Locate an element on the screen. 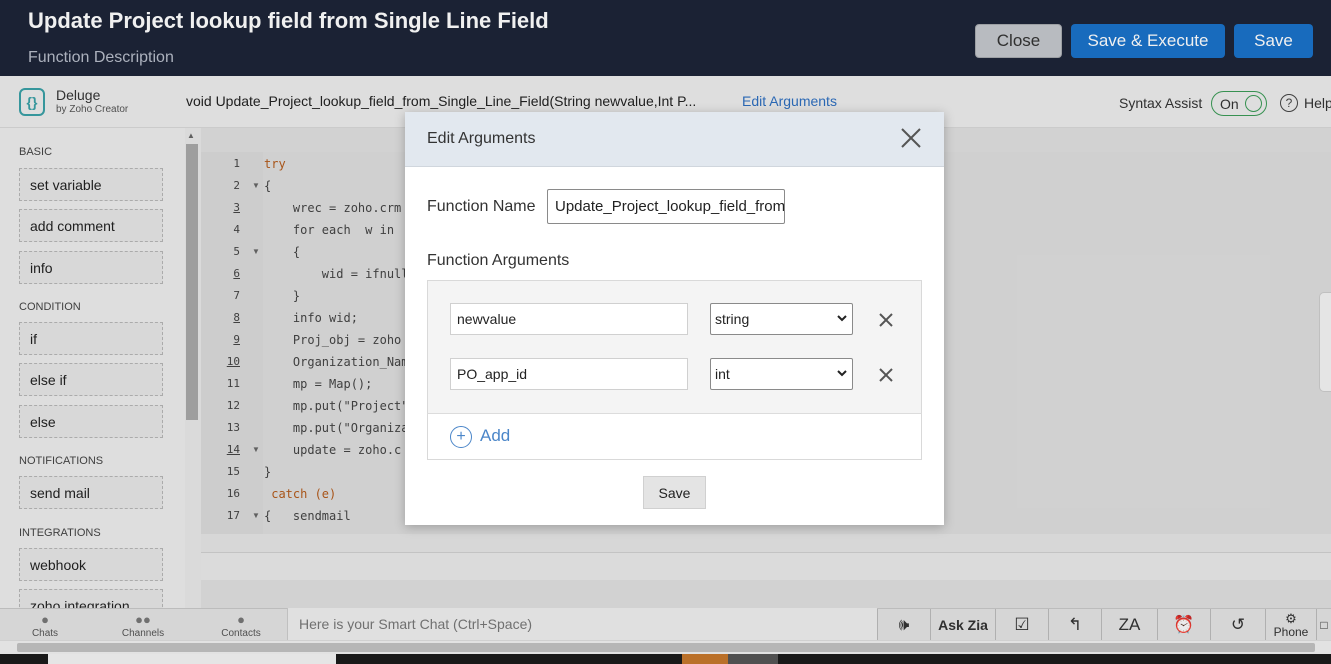 This screenshot has height=664, width=1331. editor-footer is located at coordinates (766, 566).